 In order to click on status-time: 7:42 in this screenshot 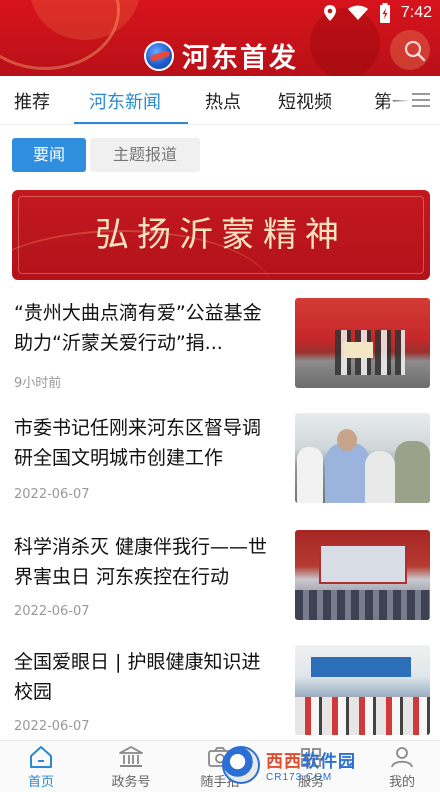, I will do `click(416, 12)`.